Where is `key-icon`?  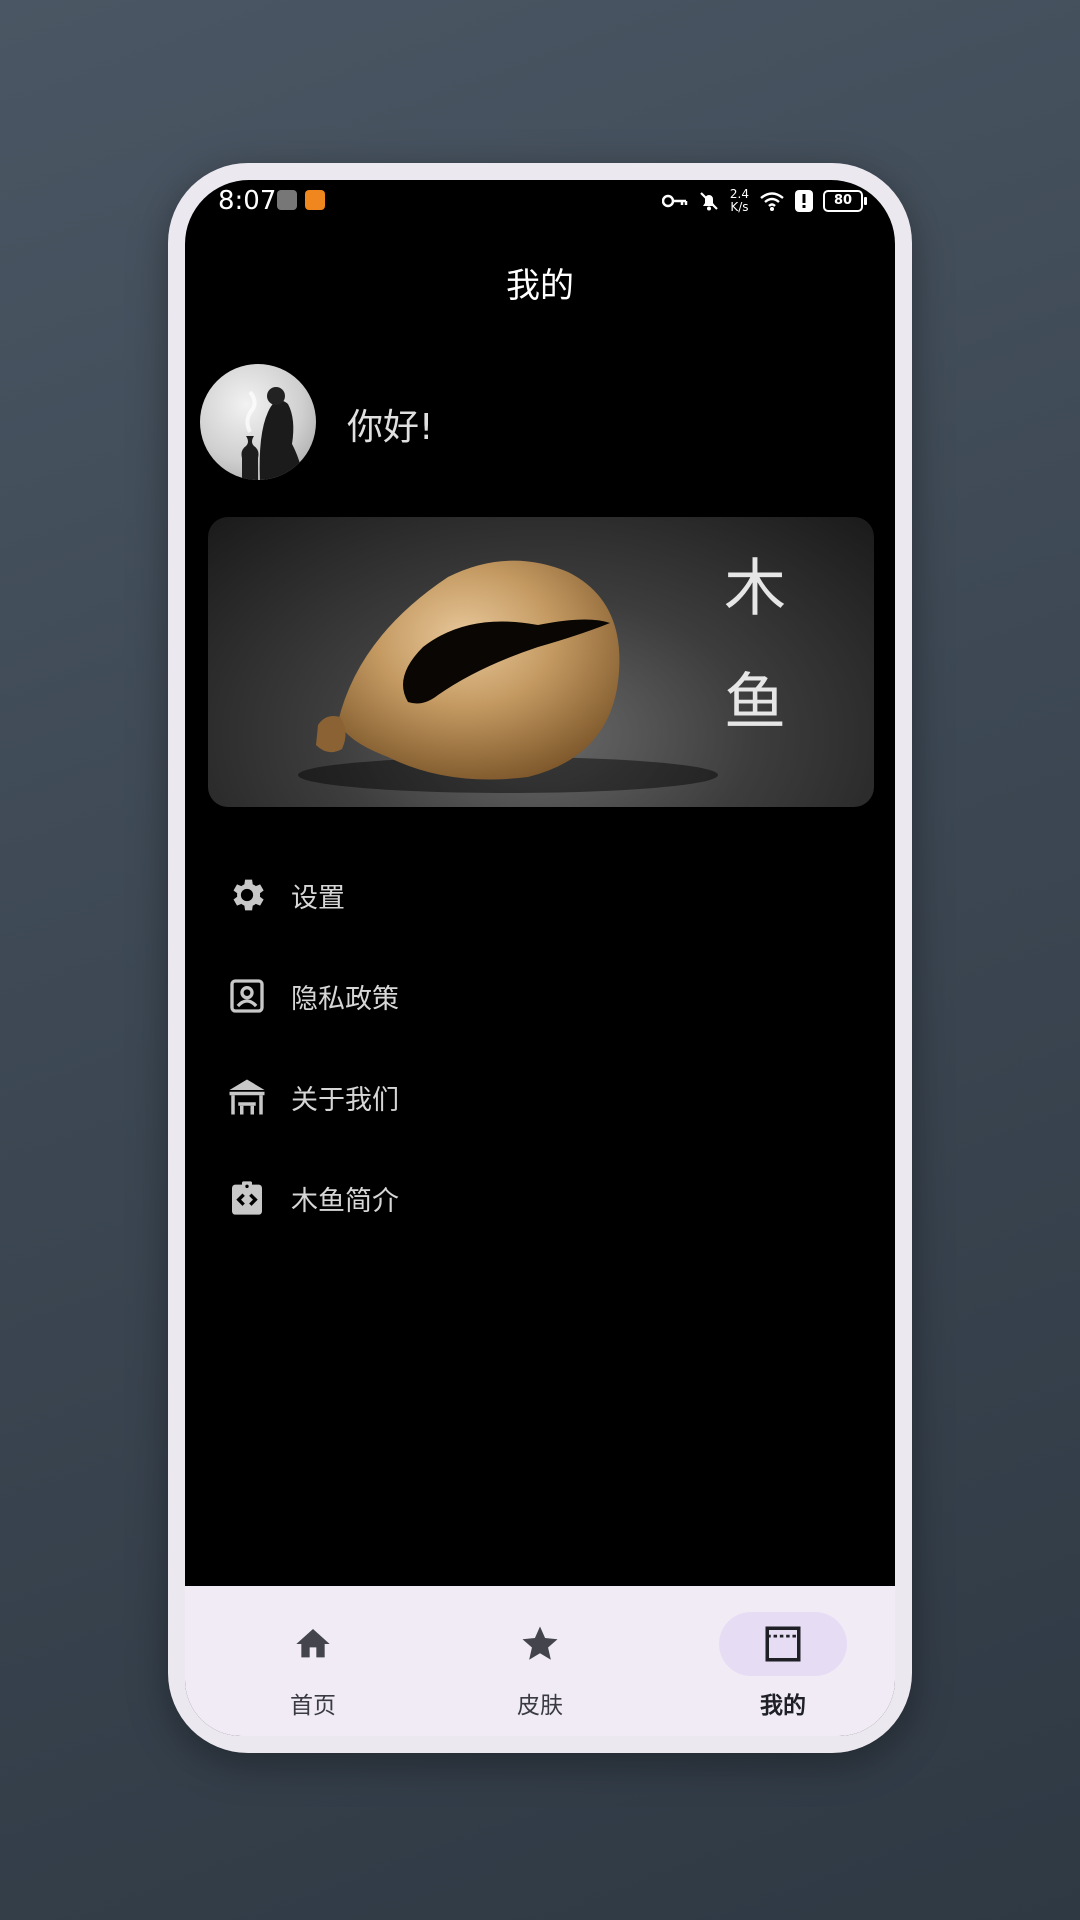
key-icon is located at coordinates (674, 201).